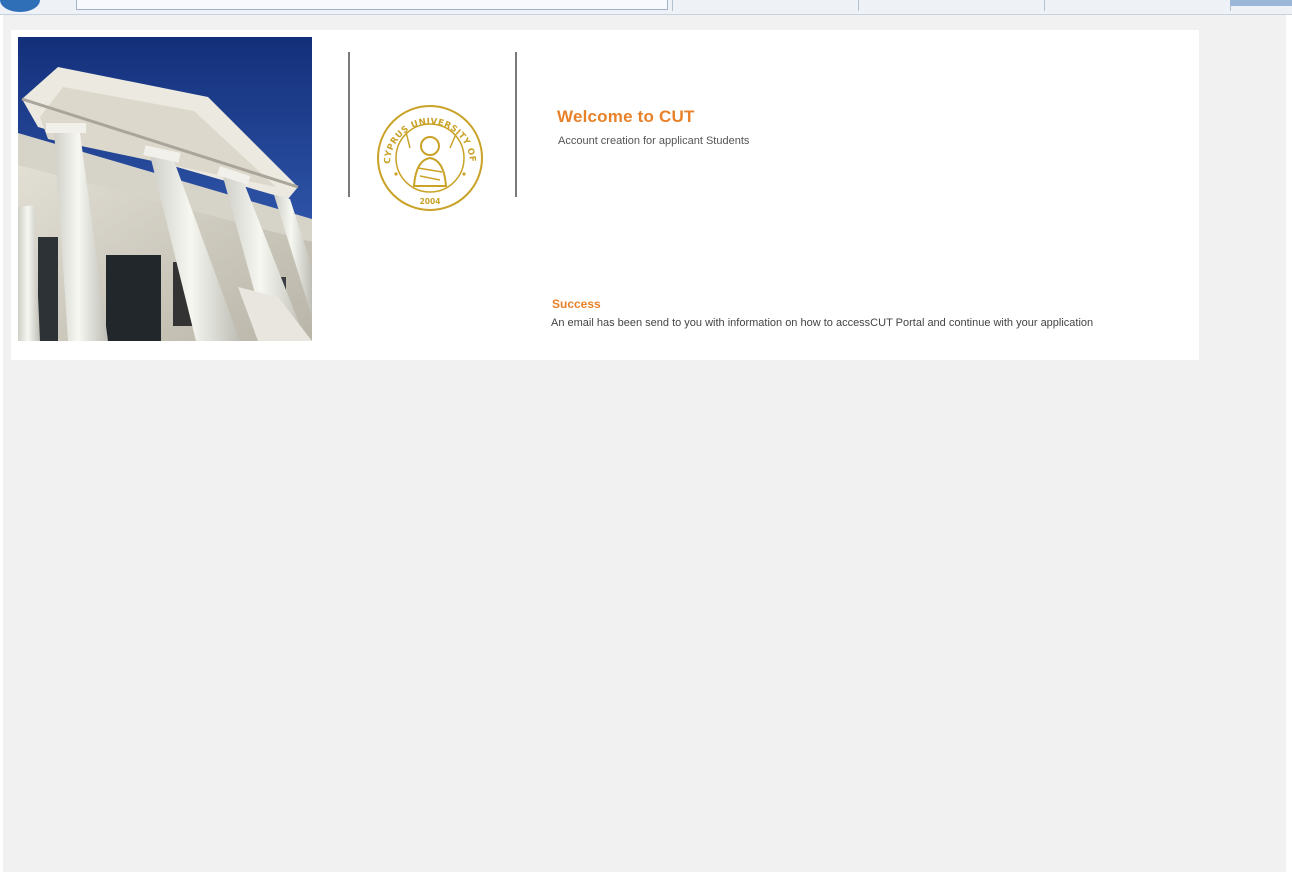 This screenshot has width=1292, height=872. I want to click on seal-ring-text: CYPRUS UNIVERSITY OF TECHNOLOGY, so click(423, 129).